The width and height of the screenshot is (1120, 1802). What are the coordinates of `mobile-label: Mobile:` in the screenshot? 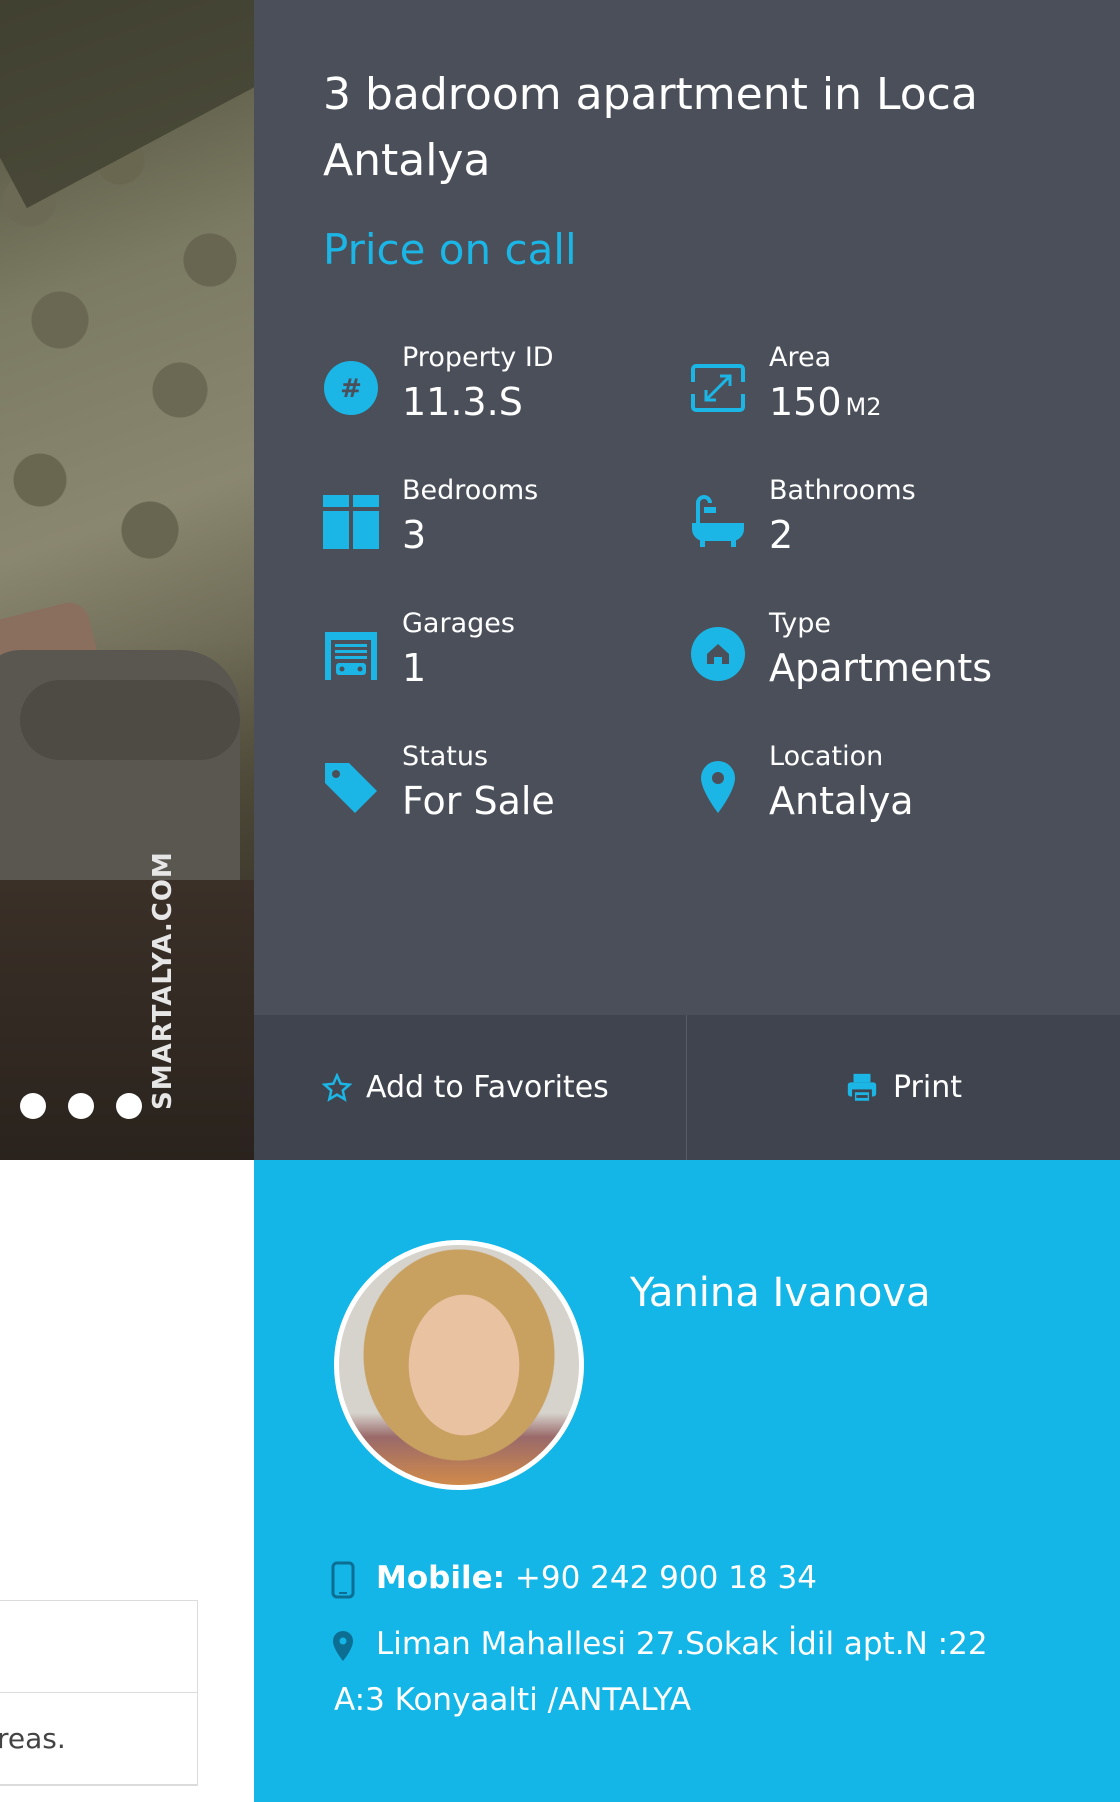 It's located at (441, 1578).